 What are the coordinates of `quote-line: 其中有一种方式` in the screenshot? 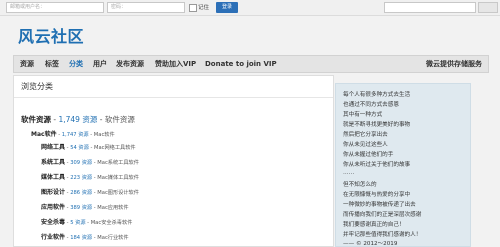 It's located at (363, 115).